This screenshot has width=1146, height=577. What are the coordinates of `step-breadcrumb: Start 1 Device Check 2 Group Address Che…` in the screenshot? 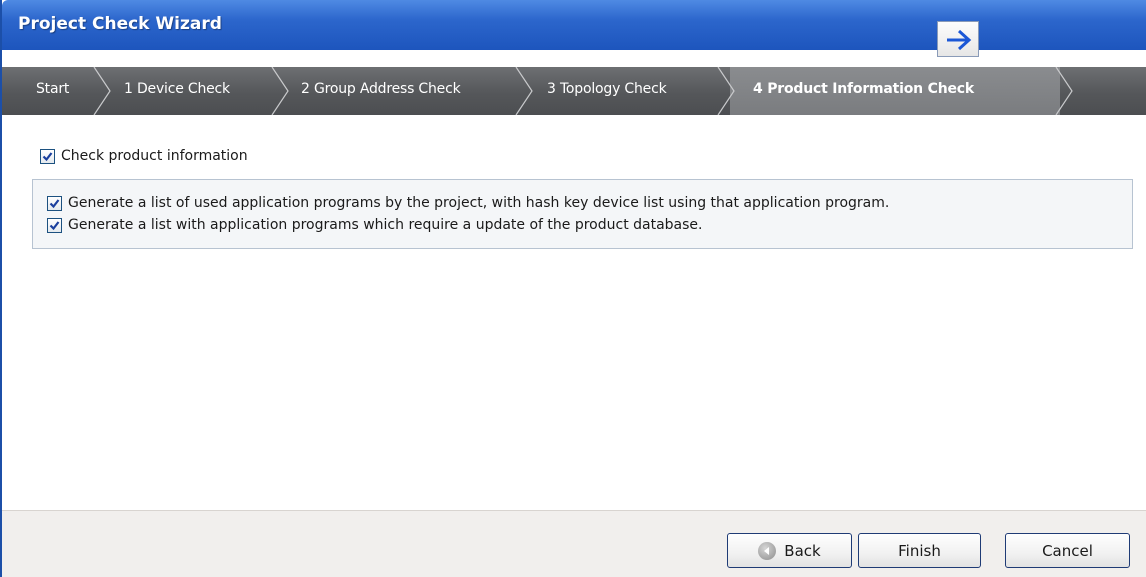 It's located at (574, 91).